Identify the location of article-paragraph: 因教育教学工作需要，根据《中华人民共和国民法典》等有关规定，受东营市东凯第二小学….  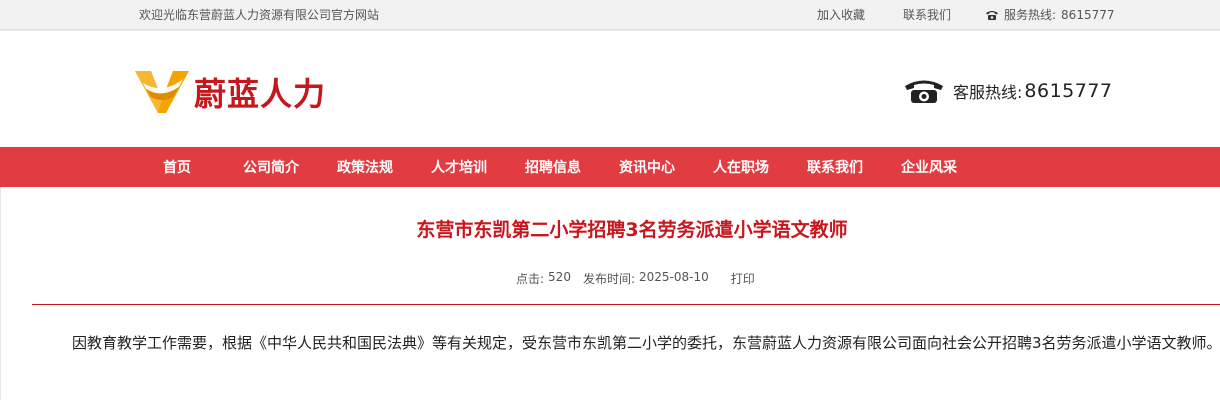
(646, 343).